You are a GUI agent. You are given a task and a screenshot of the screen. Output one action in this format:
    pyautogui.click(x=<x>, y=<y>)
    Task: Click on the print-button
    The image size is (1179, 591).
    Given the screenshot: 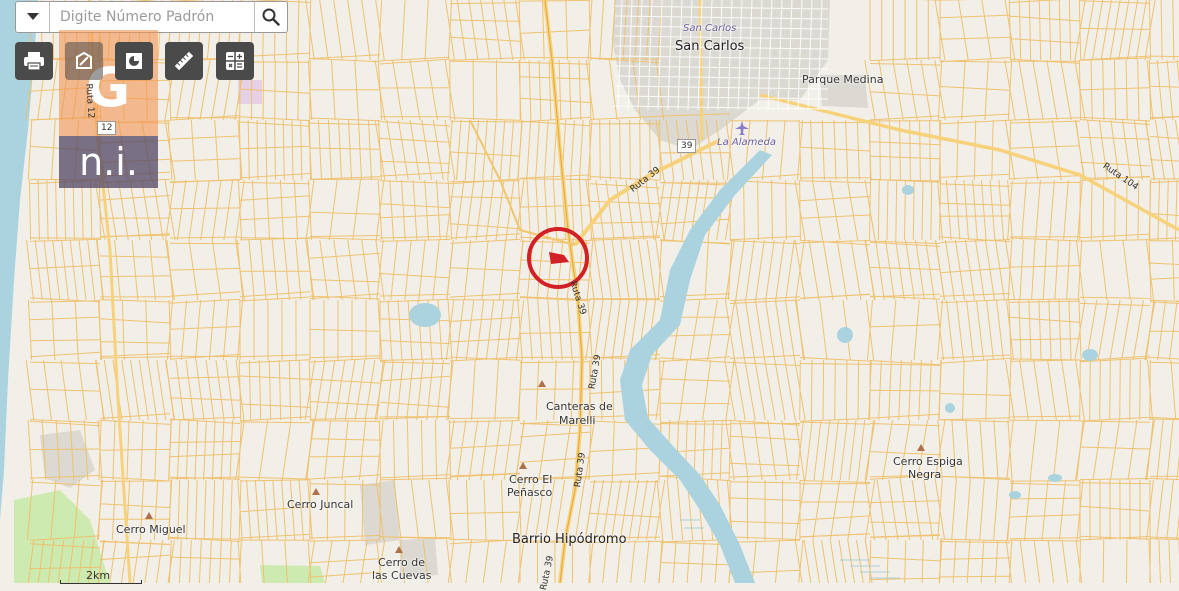 What is the action you would take?
    pyautogui.click(x=34, y=61)
    